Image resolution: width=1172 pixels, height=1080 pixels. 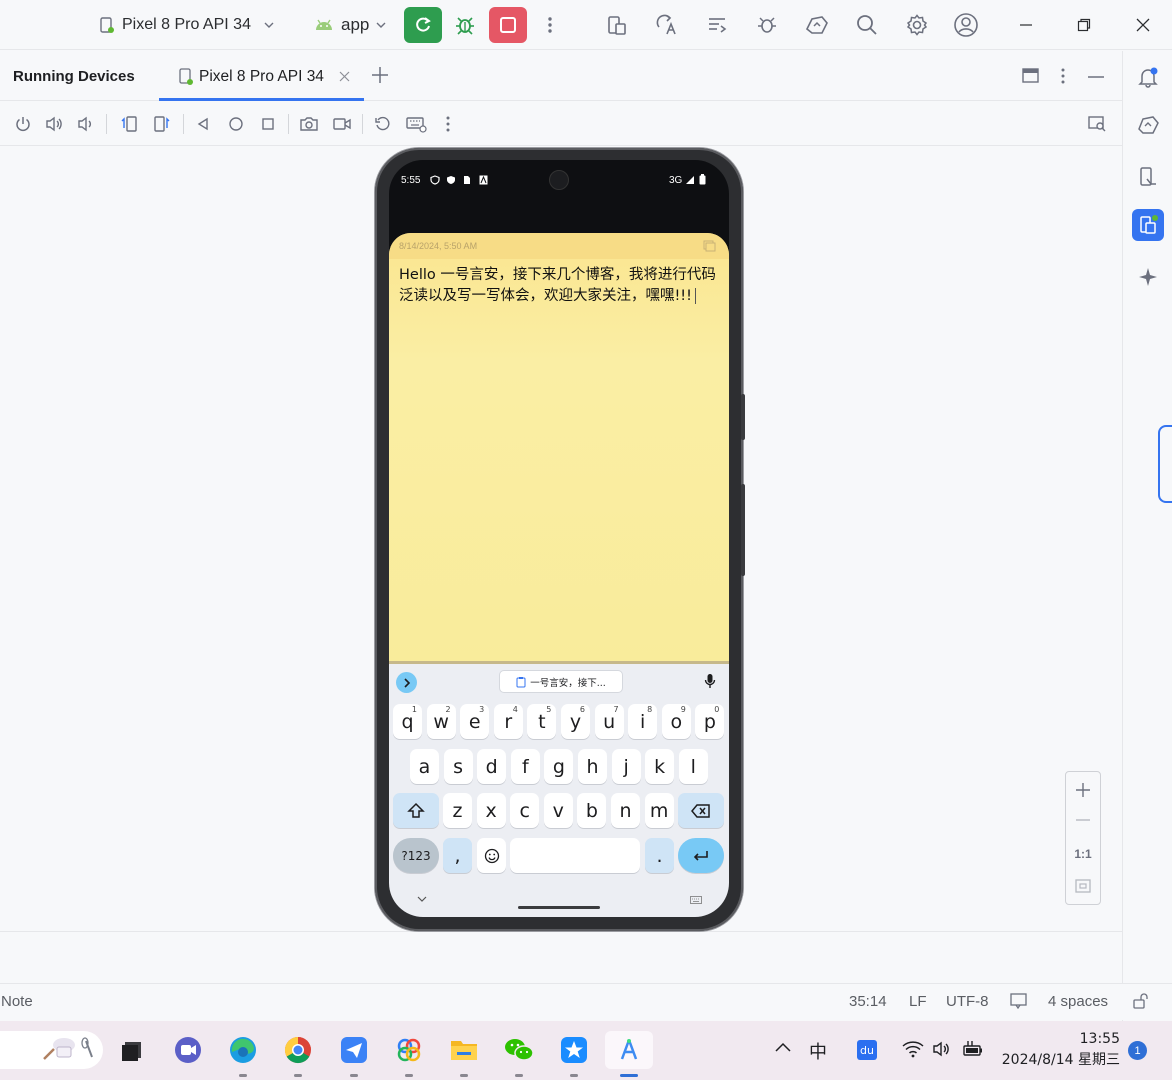 What do you see at coordinates (660, 766) in the screenshot?
I see `key-k: k` at bounding box center [660, 766].